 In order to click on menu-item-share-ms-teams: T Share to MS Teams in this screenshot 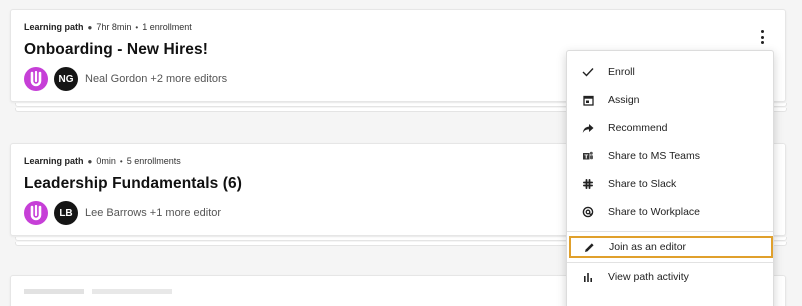, I will do `click(670, 156)`.